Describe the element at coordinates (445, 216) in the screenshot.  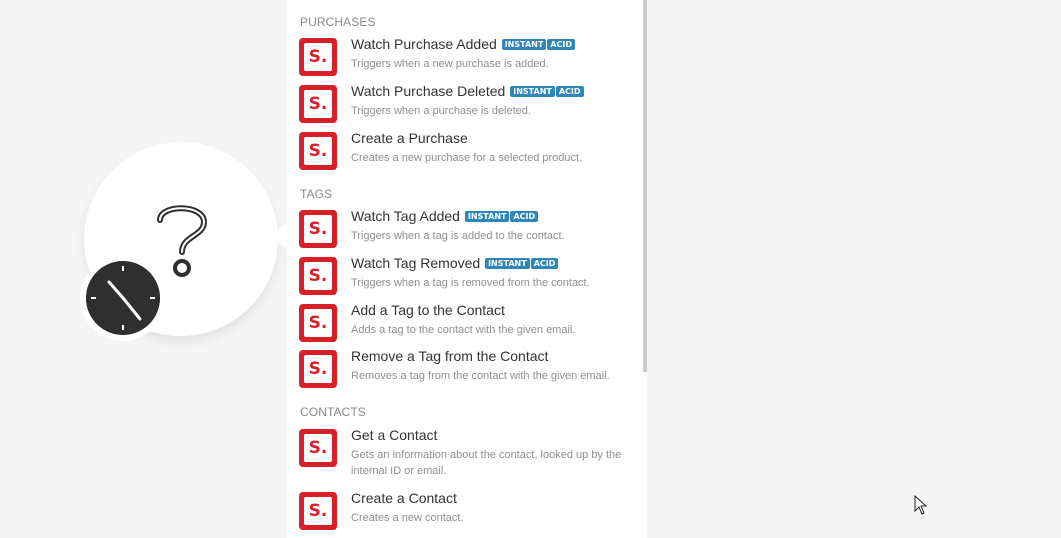
I see `module-title: Watch Tag Added INSTANT ACID` at that location.